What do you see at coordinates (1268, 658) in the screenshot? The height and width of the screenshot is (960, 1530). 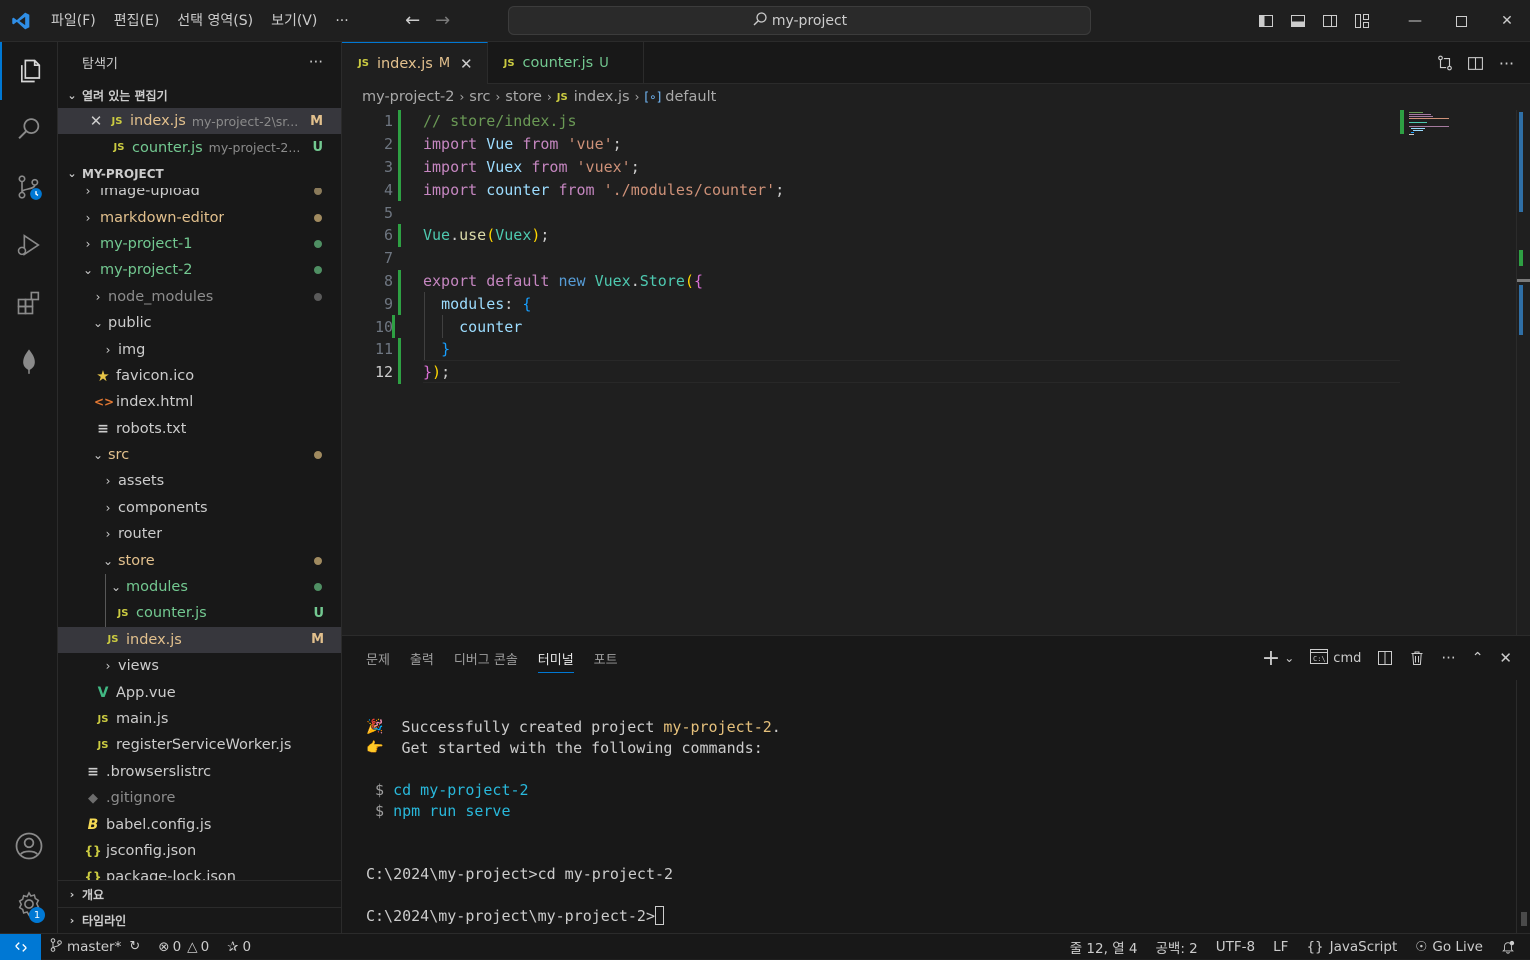 I see `new-terminal-icon: +` at bounding box center [1268, 658].